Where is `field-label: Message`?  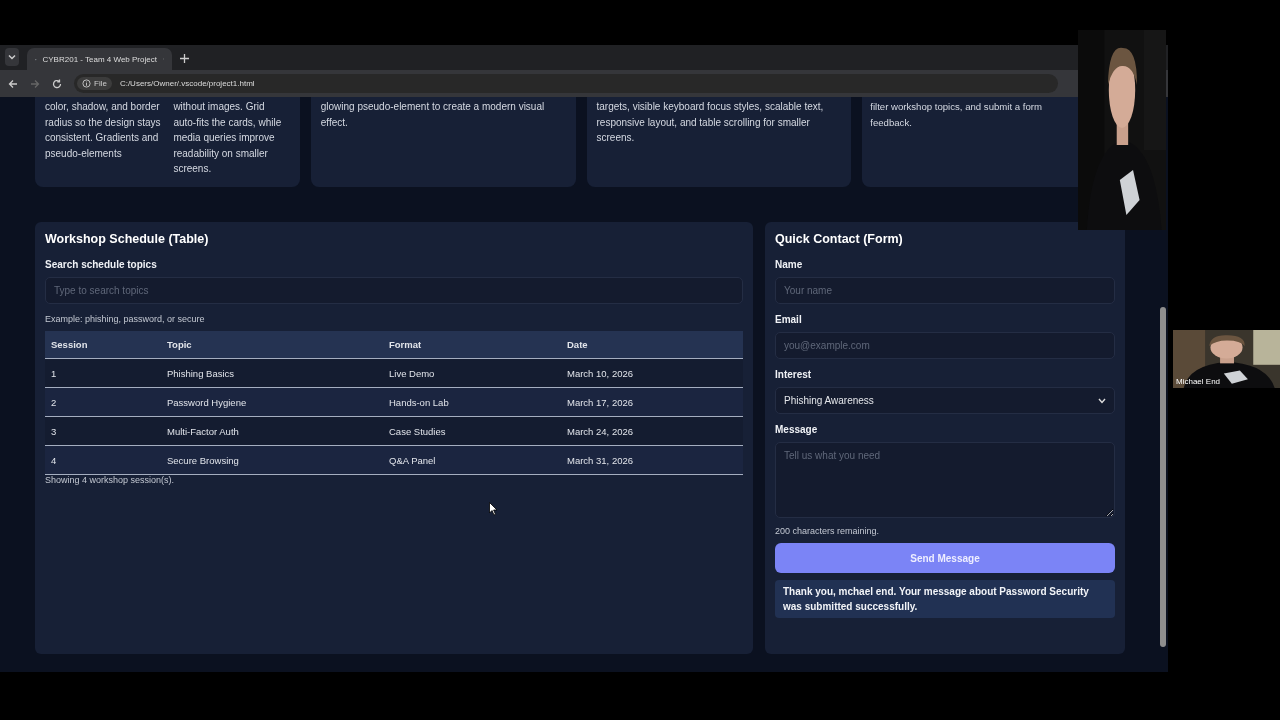 field-label: Message is located at coordinates (797, 429).